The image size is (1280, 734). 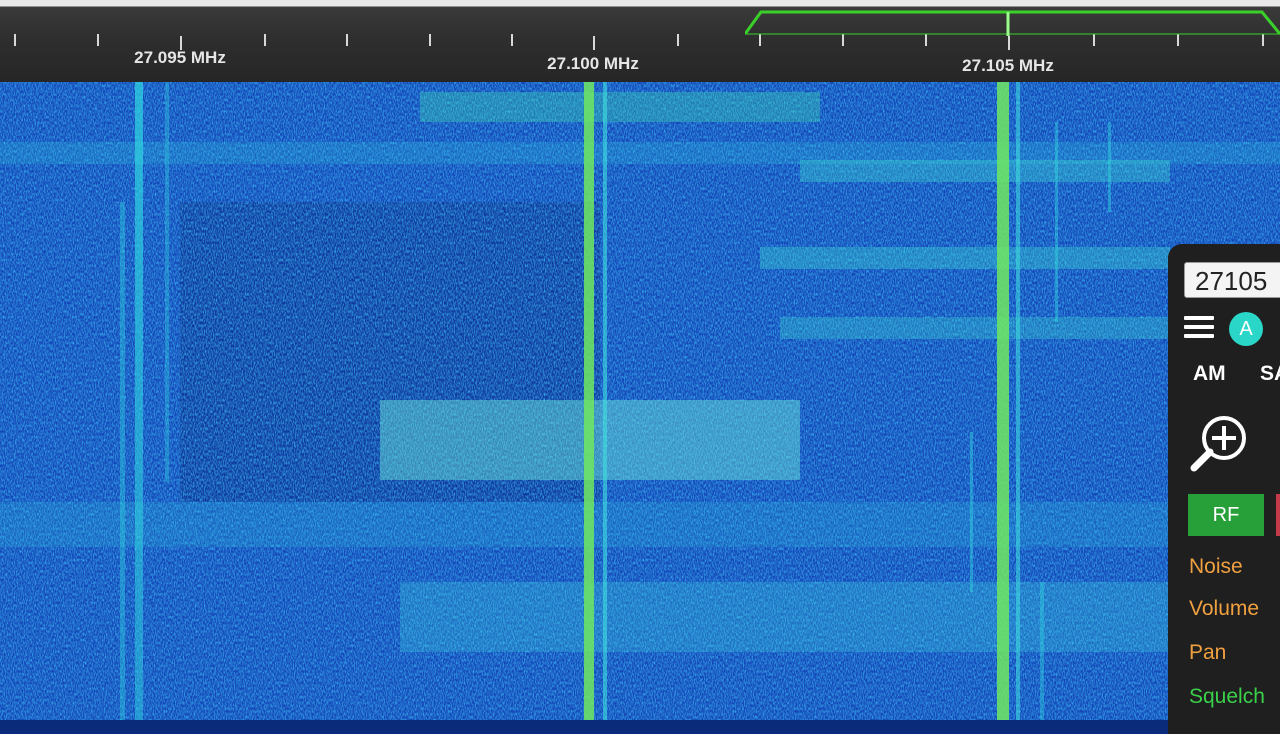 I want to click on freq-label-27-095: 27.095 MHz, so click(x=180, y=57).